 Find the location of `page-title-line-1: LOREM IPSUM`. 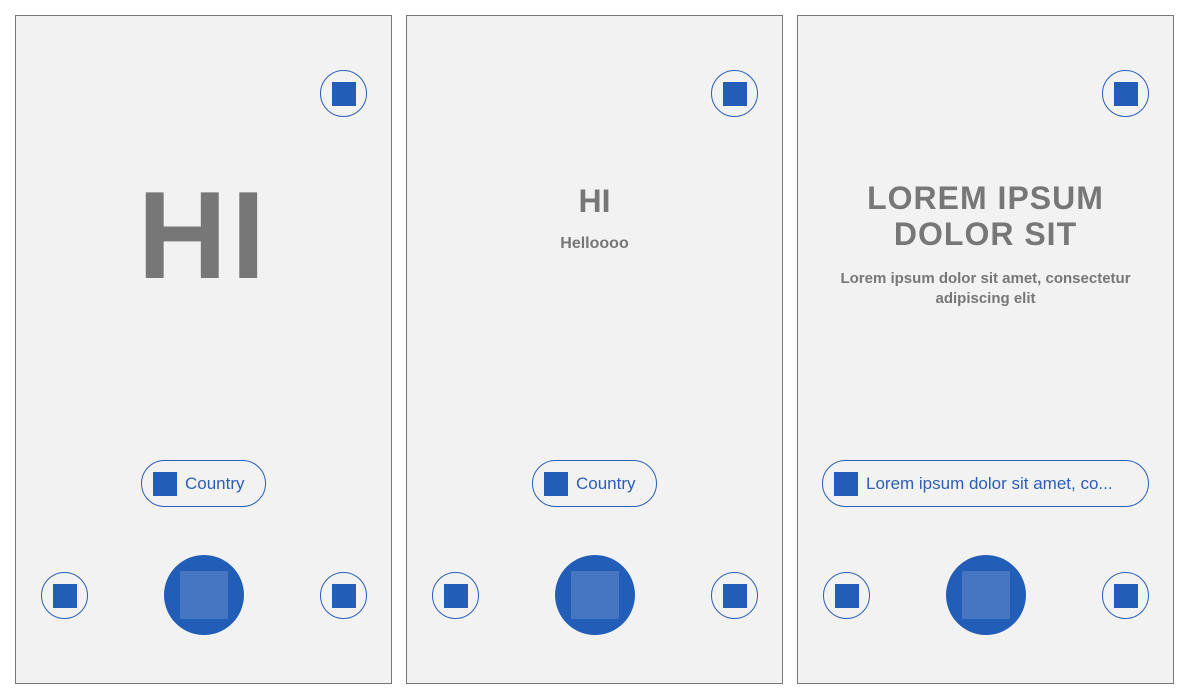

page-title-line-1: LOREM IPSUM is located at coordinates (985, 198).